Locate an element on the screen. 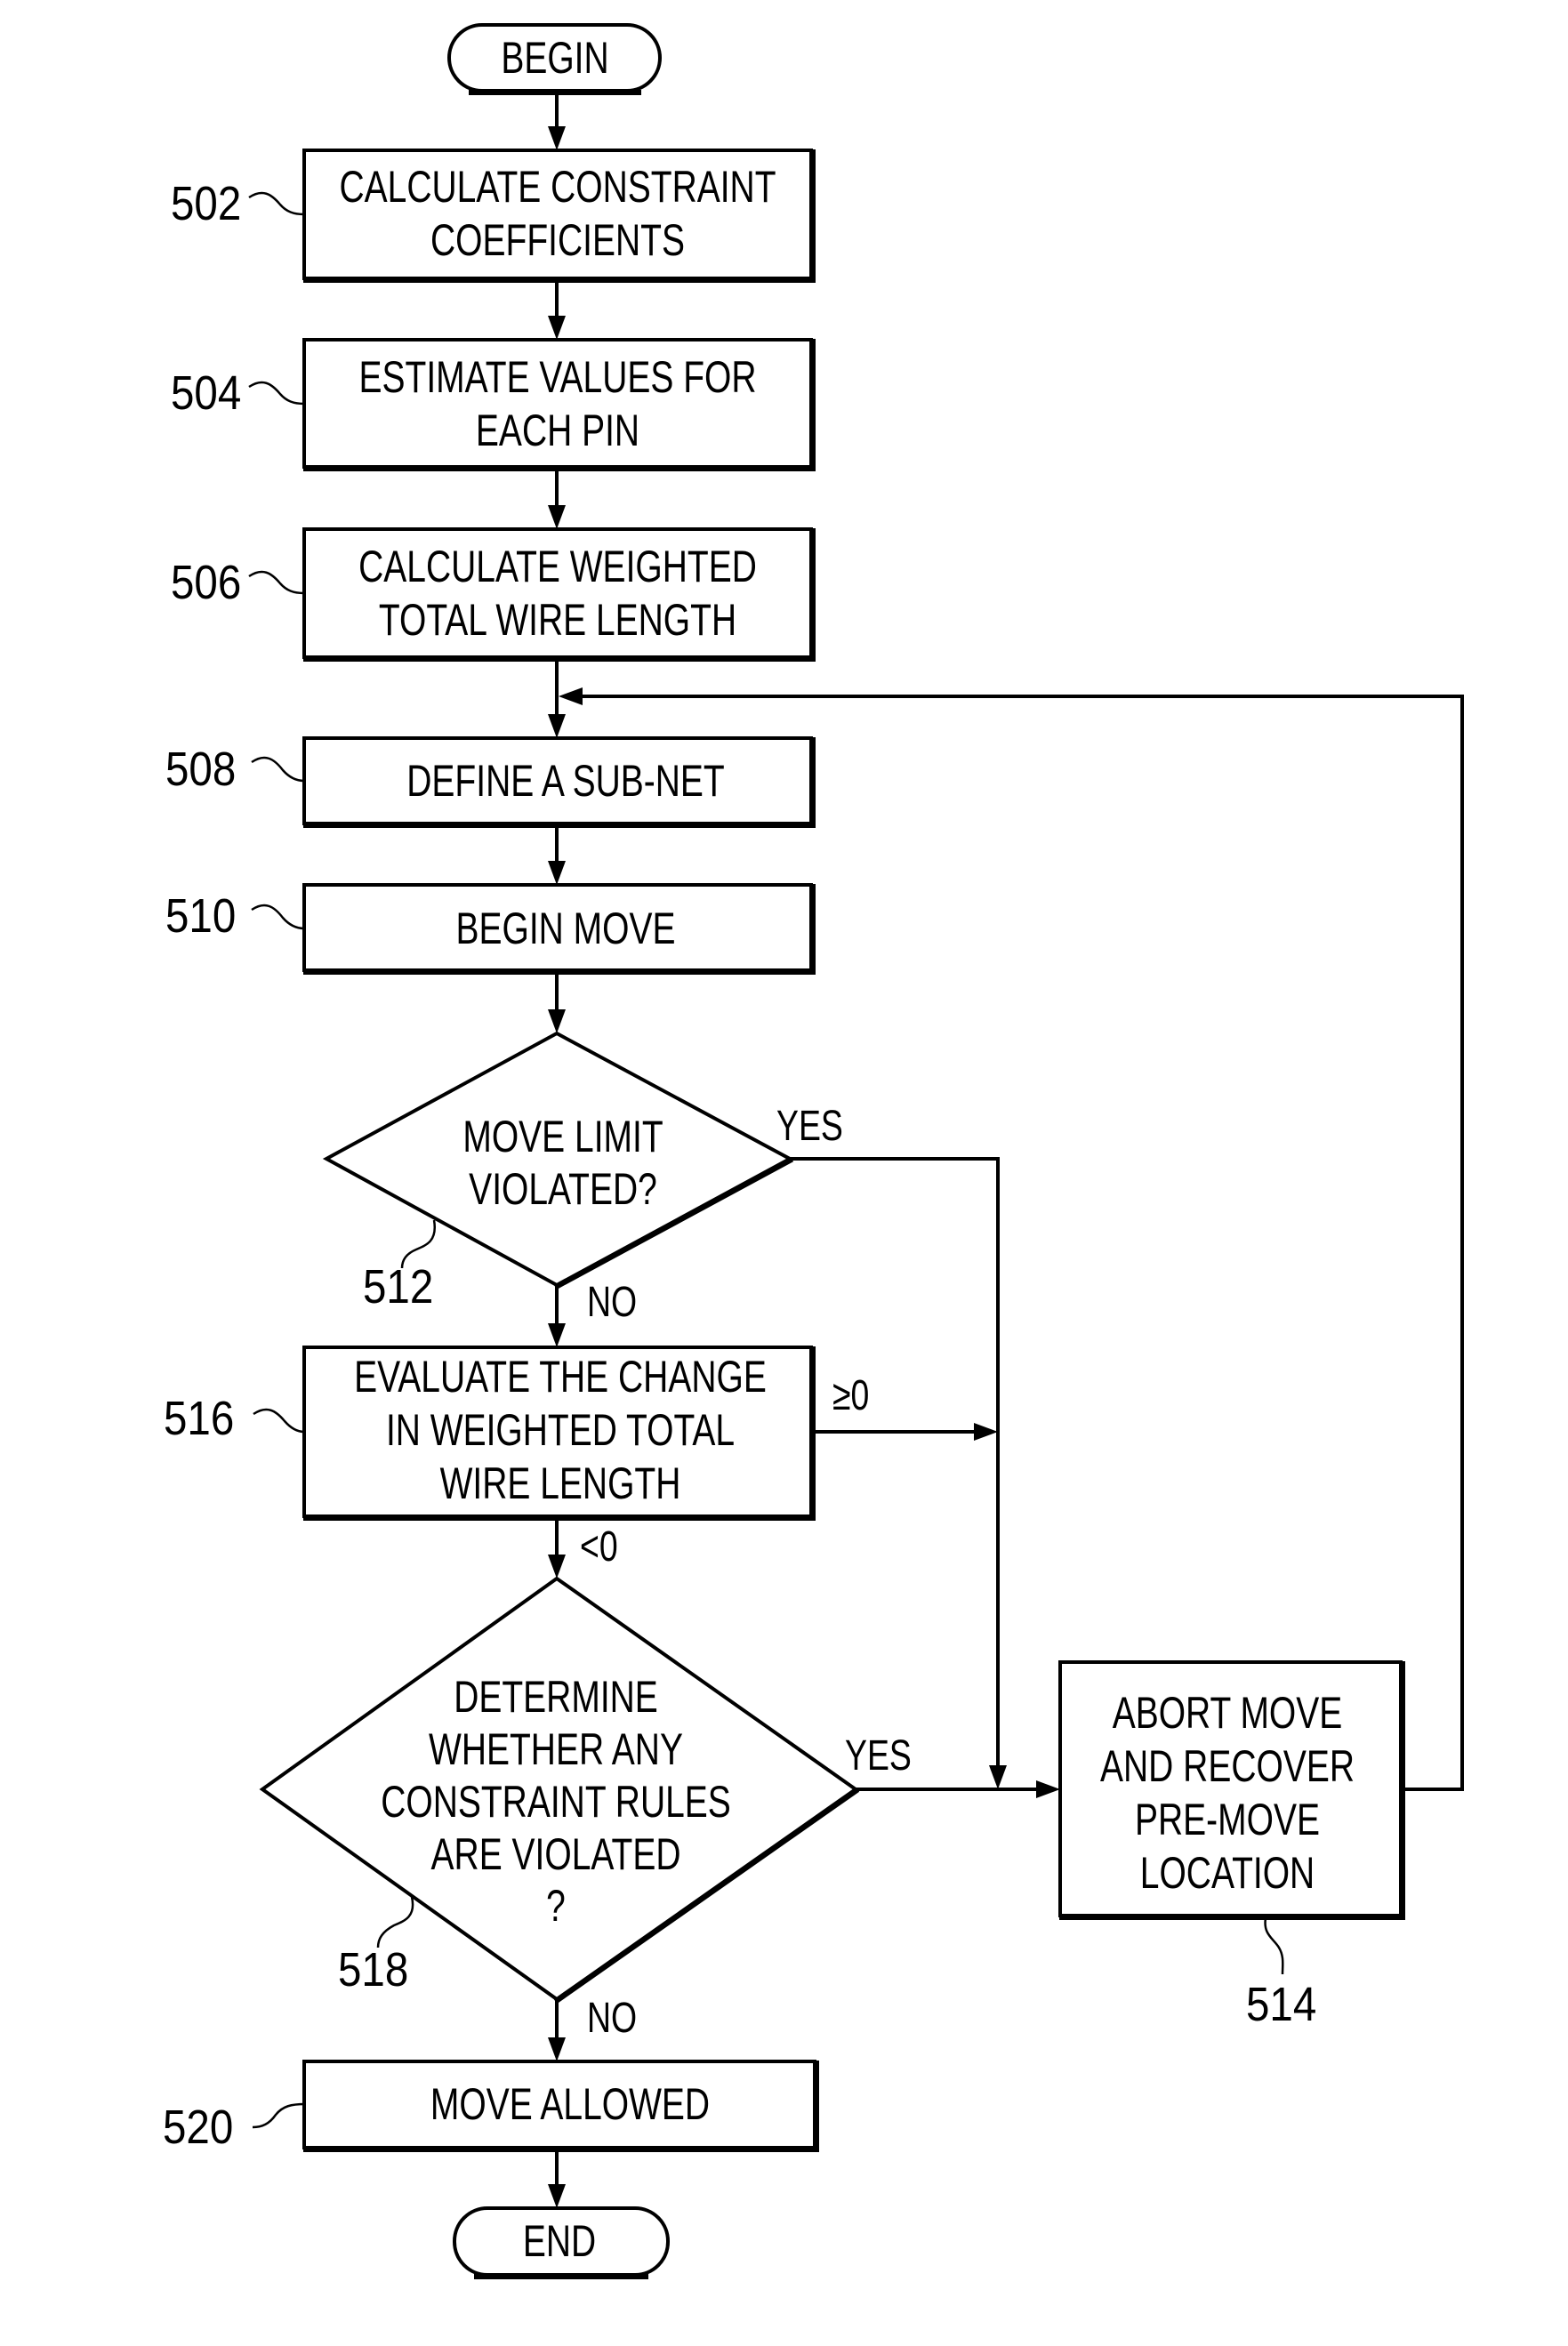  decision-text-line: CONSTRAINT RULES is located at coordinates (556, 1802).